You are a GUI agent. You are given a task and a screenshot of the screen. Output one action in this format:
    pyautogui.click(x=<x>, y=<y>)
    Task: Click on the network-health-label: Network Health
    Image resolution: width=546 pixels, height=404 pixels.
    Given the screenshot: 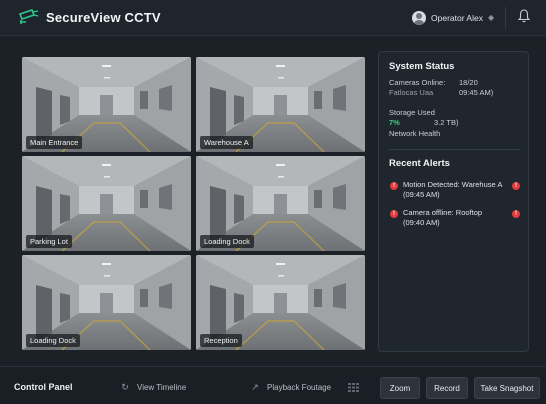 What is the action you would take?
    pyautogui.click(x=415, y=133)
    